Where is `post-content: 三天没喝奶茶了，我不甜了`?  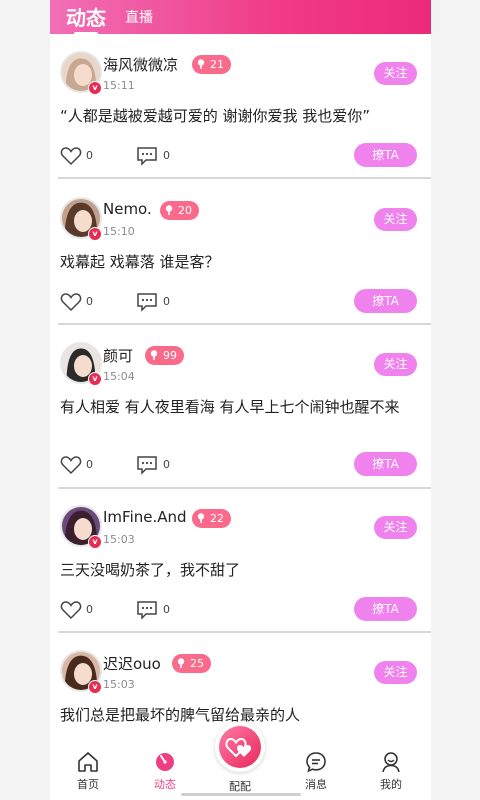
post-content: 三天没喝奶茶了，我不甜了 is located at coordinates (150, 570).